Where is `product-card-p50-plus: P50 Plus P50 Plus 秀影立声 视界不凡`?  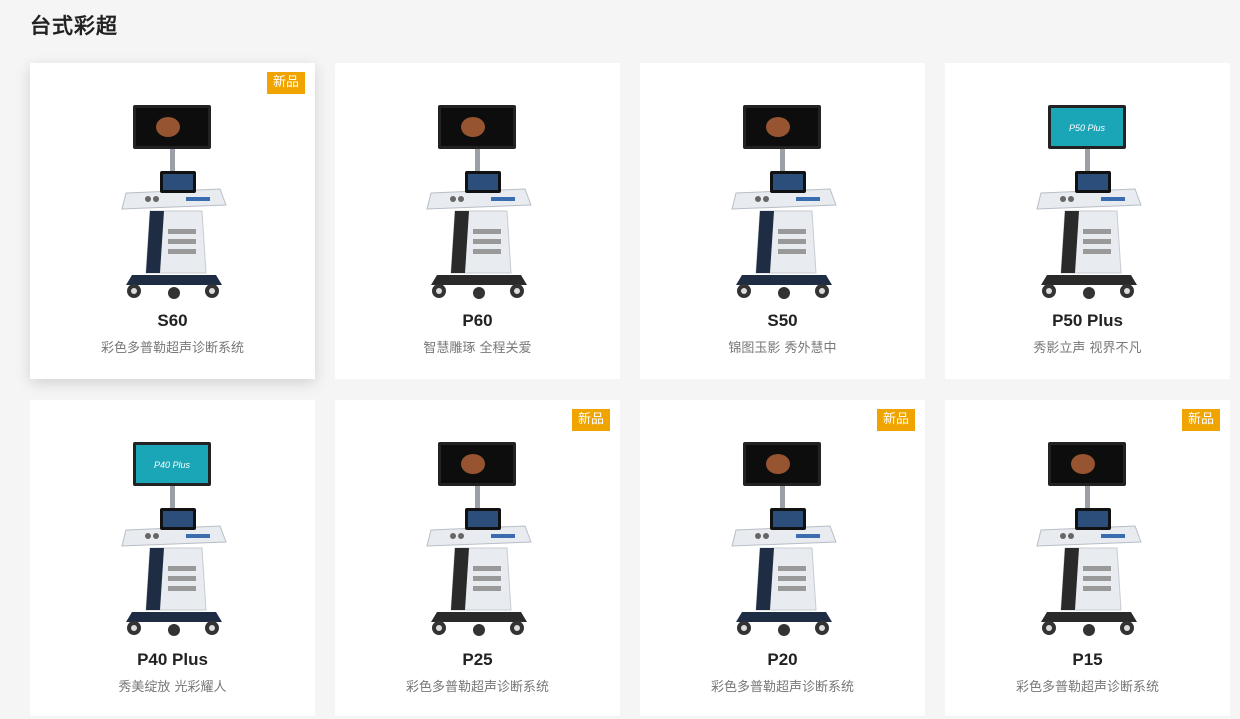 product-card-p50-plus: P50 Plus P50 Plus 秀影立声 视界不凡 is located at coordinates (1087, 221).